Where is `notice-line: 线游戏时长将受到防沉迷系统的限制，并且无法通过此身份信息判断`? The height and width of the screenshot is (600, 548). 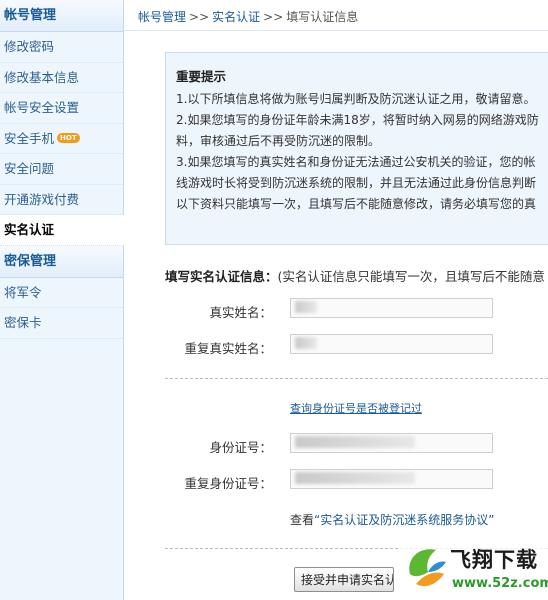 notice-line: 线游戏时长将受到防沉迷系统的限制，并且无法通过此身份信息判断 is located at coordinates (356, 183).